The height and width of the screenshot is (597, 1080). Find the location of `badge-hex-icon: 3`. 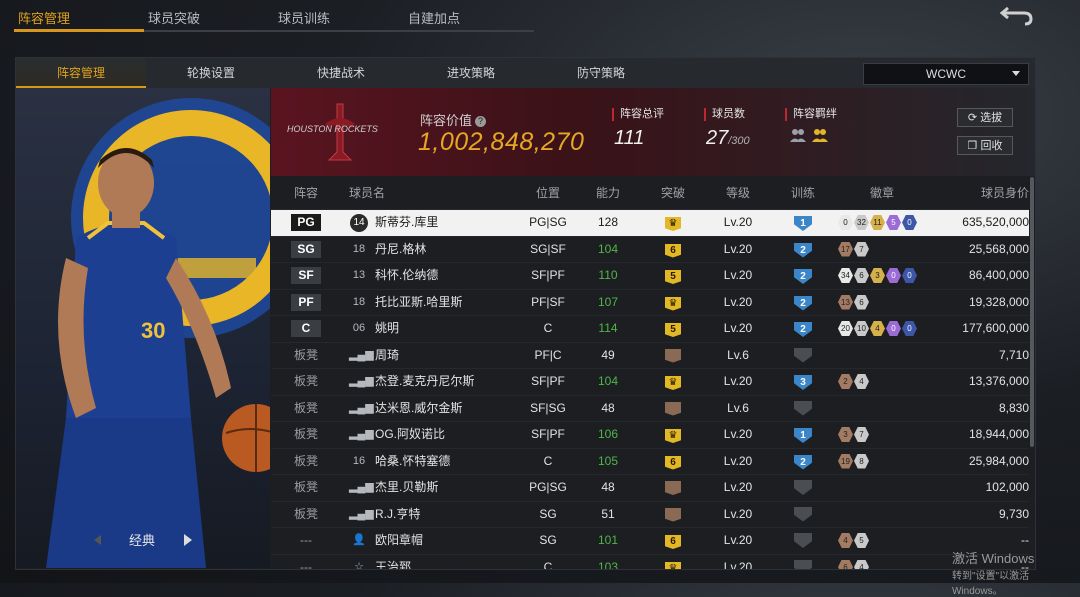

badge-hex-icon: 3 is located at coordinates (845, 434).